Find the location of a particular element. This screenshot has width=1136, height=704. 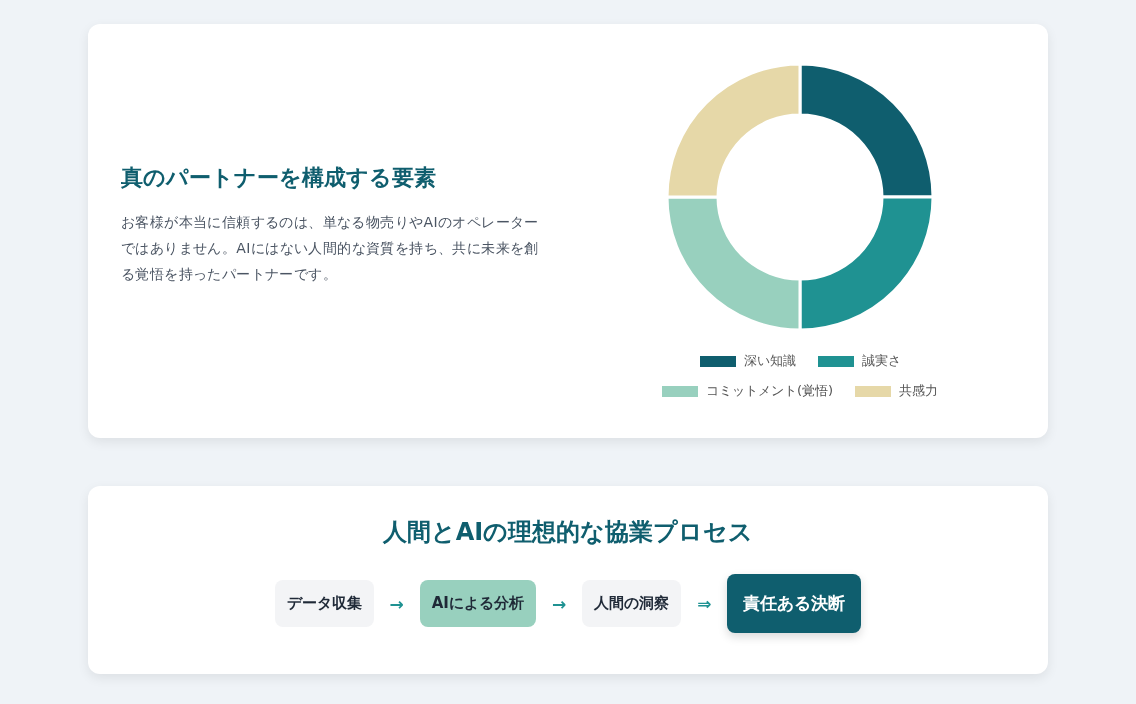

process-step: AIによる分析 is located at coordinates (477, 603).